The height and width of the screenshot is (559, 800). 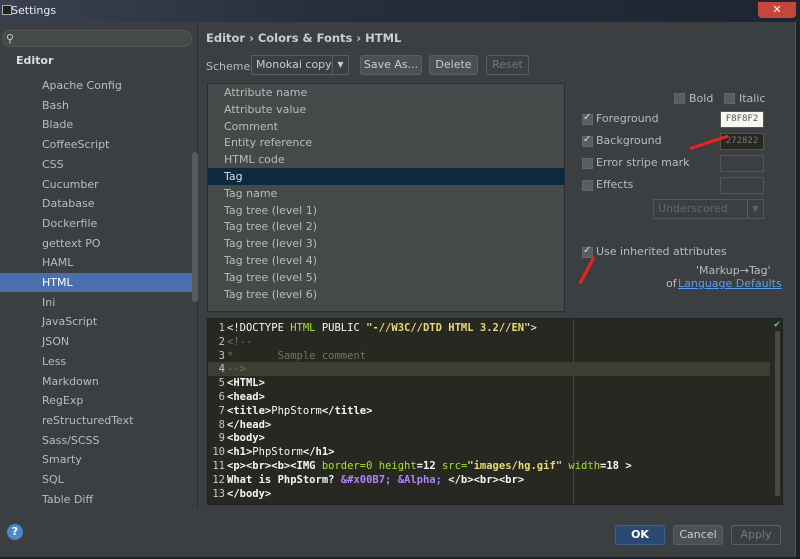 What do you see at coordinates (386, 92) in the screenshot?
I see `attribute-list-item: Attribute name` at bounding box center [386, 92].